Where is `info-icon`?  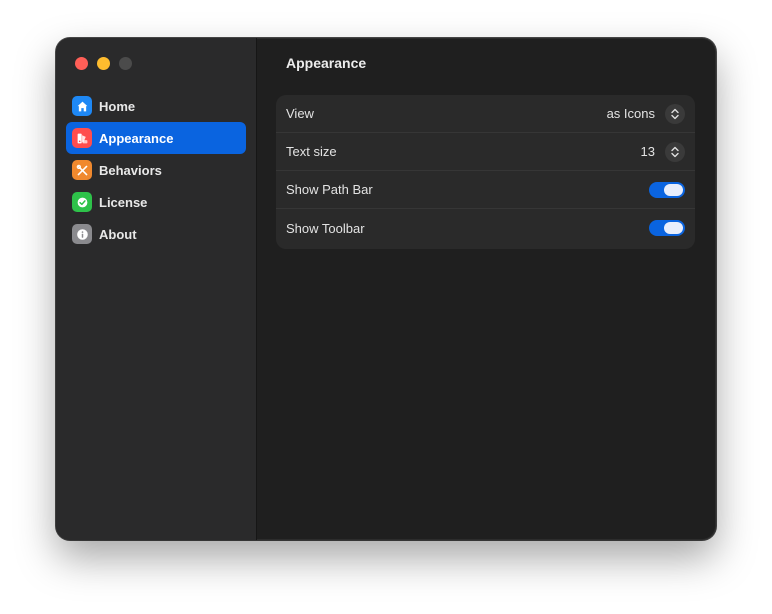 info-icon is located at coordinates (82, 234).